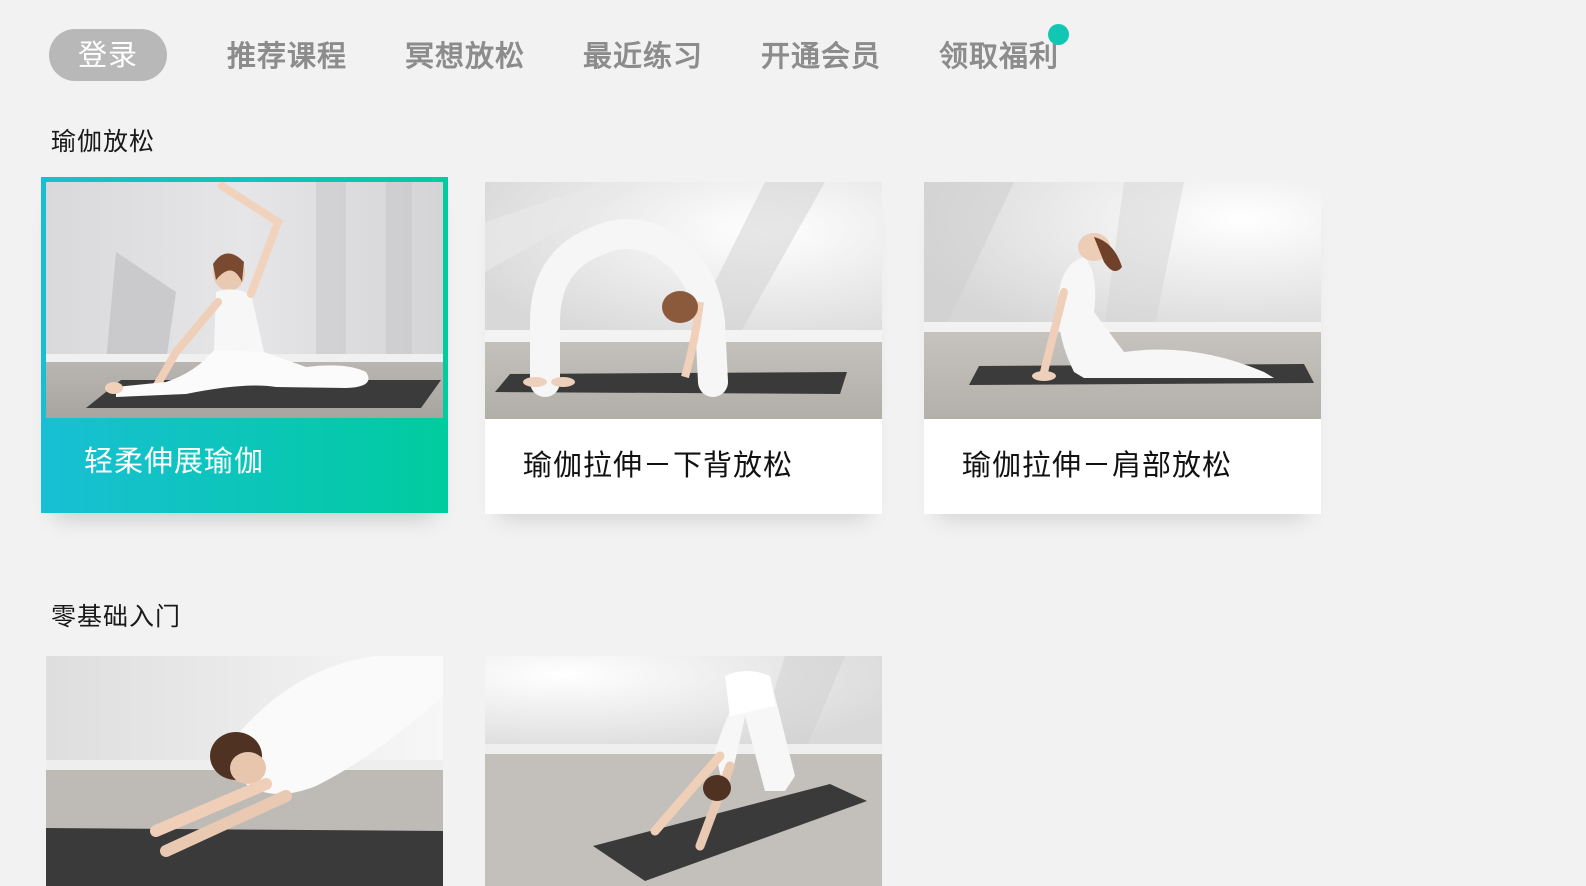  Describe the element at coordinates (821, 56) in the screenshot. I see `nav-item-membership: 开通会员` at that location.